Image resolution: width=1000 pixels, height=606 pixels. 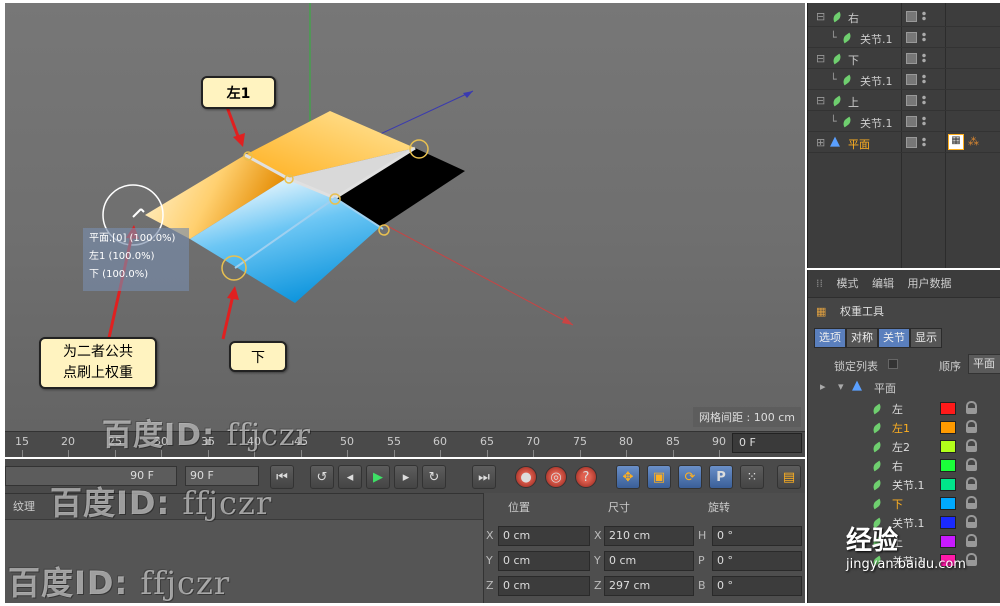 What do you see at coordinates (904, 142) in the screenshot?
I see `object-row-plane: ⊞ ▲ 平面 ▦ ⁂` at bounding box center [904, 142].